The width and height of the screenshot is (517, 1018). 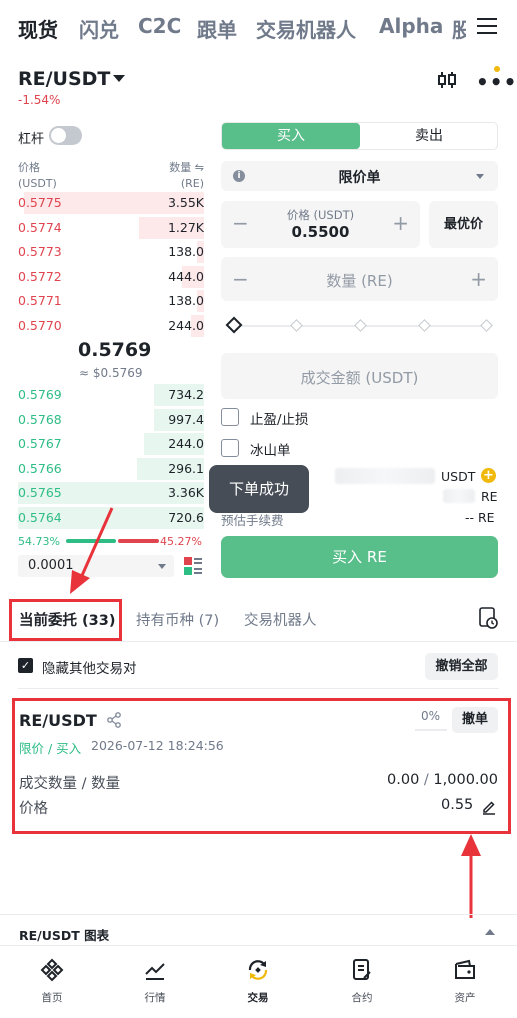 What do you see at coordinates (186, 468) in the screenshot?
I see `bid-qty: 296.1` at bounding box center [186, 468].